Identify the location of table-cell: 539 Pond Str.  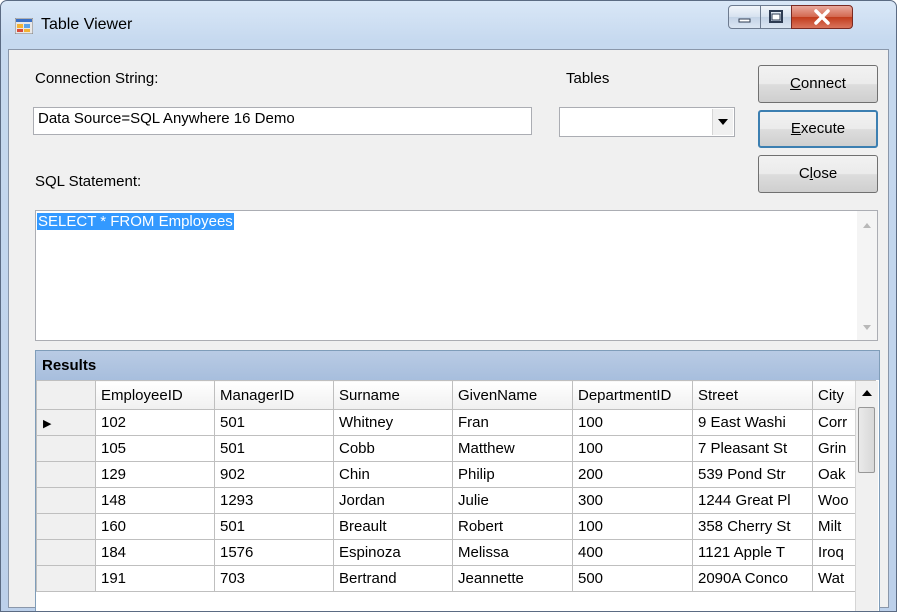
(752, 474).